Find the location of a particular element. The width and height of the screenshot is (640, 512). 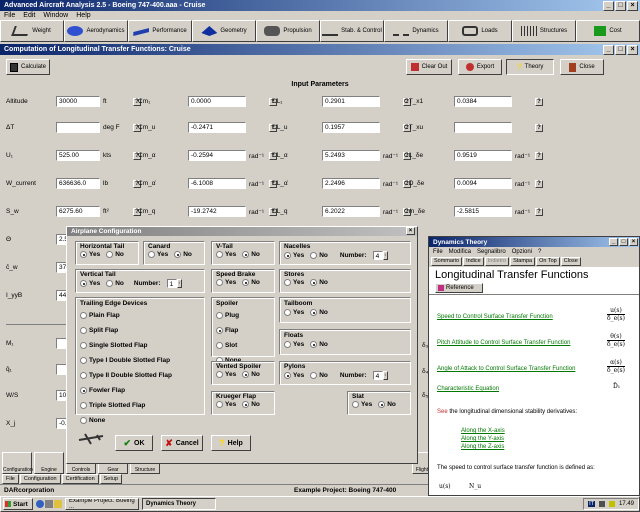

plain-flap-radio: Plain Flap is located at coordinates (100, 315).